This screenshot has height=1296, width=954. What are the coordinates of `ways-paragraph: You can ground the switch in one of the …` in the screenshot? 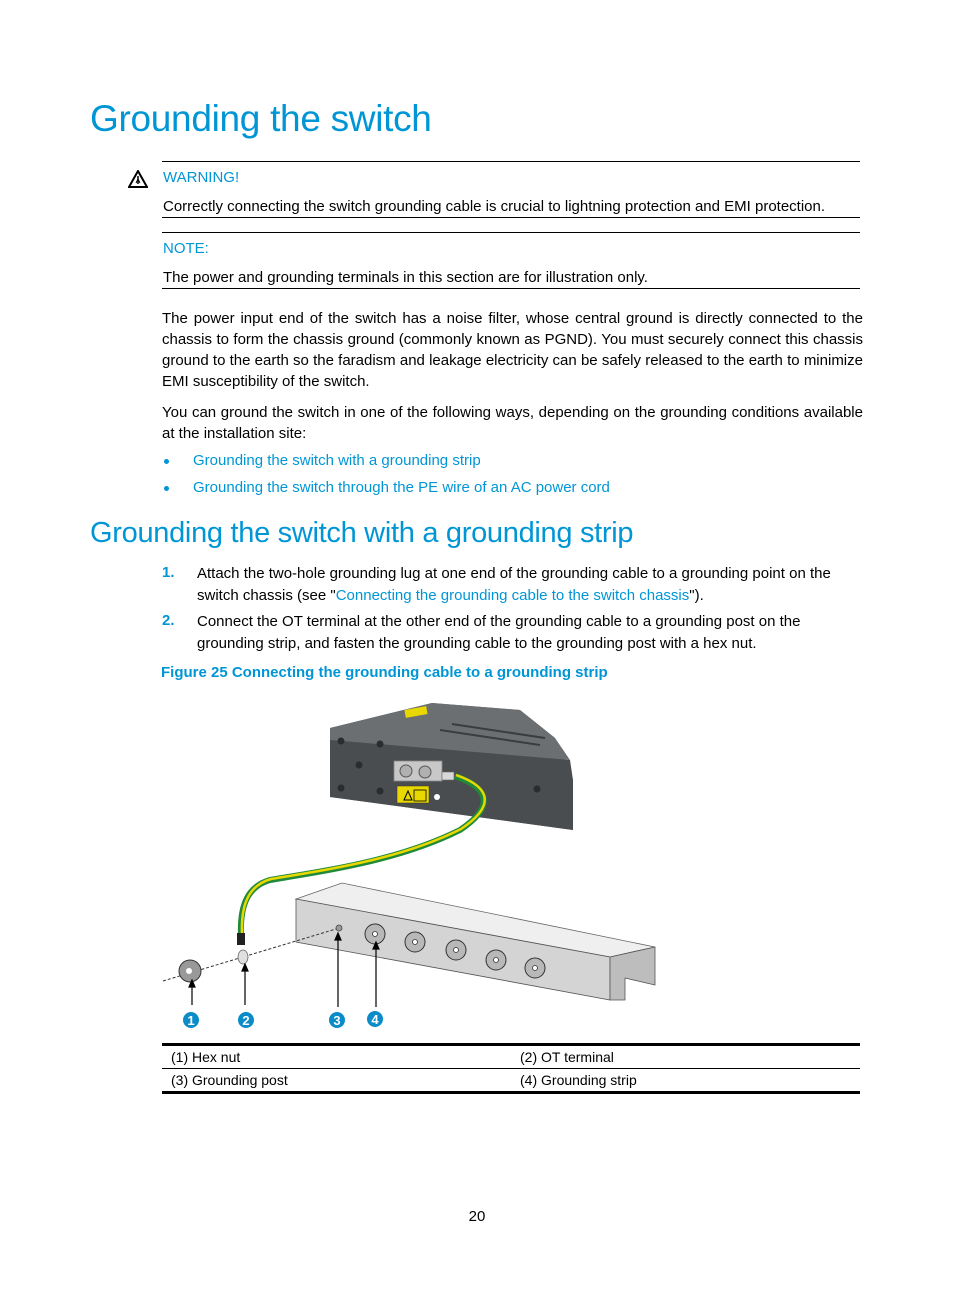 It's located at (512, 423).